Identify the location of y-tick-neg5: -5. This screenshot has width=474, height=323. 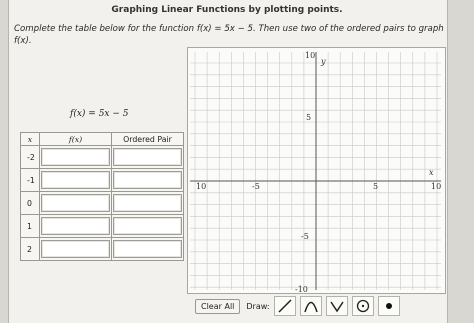
(305, 236).